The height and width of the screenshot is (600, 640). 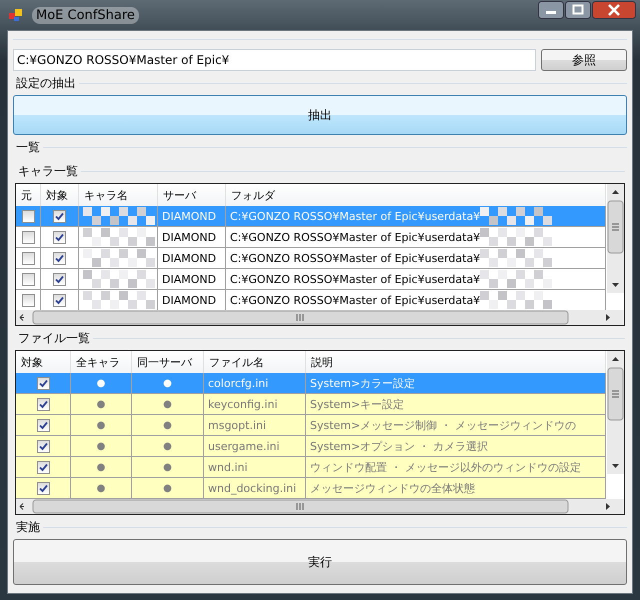 I want to click on minimize-icon, so click(x=551, y=10).